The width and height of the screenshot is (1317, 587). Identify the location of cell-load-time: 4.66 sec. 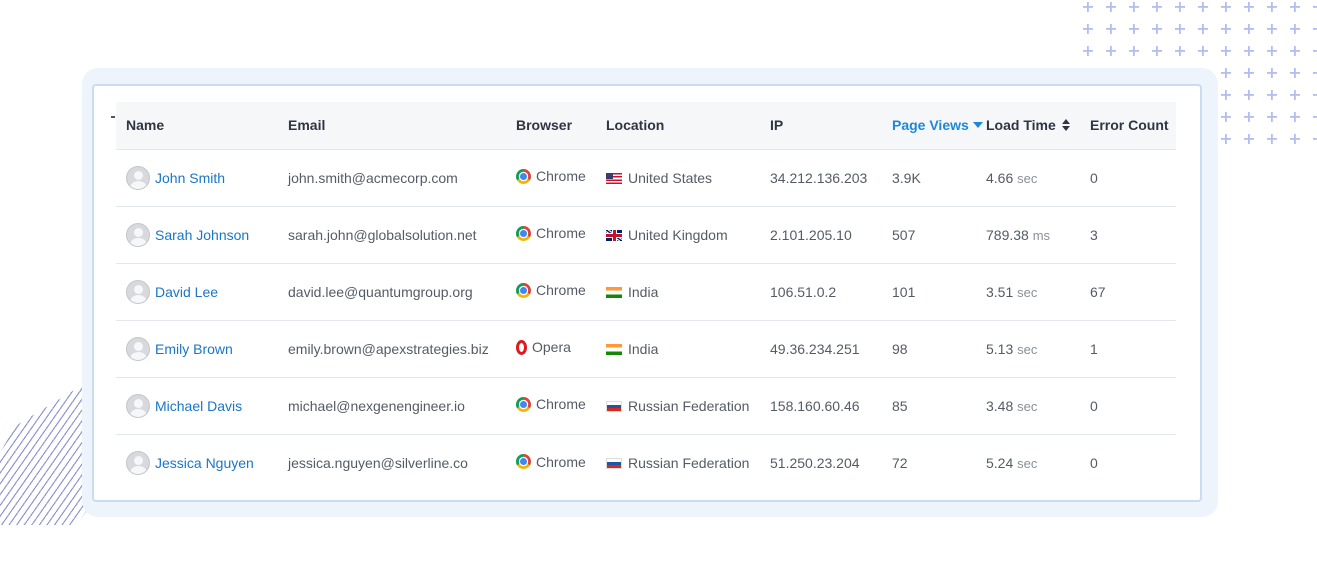
(1028, 177).